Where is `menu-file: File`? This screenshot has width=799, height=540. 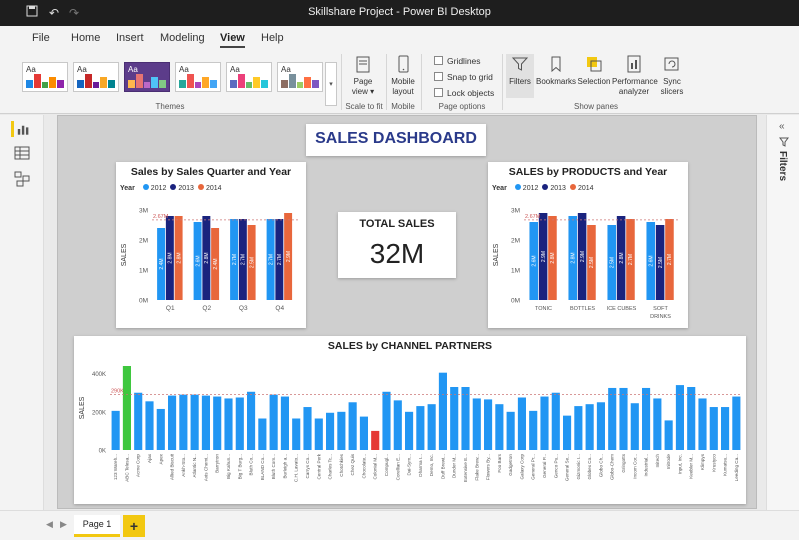
menu-file: File is located at coordinates (41, 38).